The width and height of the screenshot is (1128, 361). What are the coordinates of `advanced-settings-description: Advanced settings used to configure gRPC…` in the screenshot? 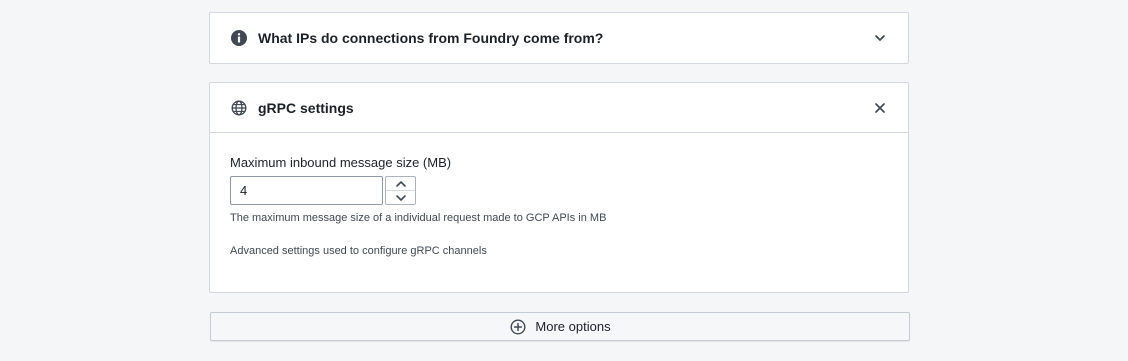 It's located at (358, 251).